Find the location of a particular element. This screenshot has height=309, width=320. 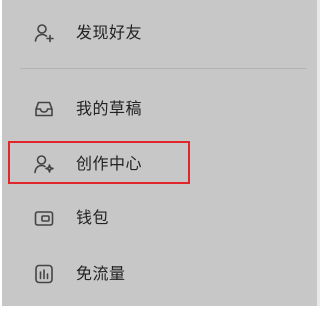

menu-divider is located at coordinates (163, 68).